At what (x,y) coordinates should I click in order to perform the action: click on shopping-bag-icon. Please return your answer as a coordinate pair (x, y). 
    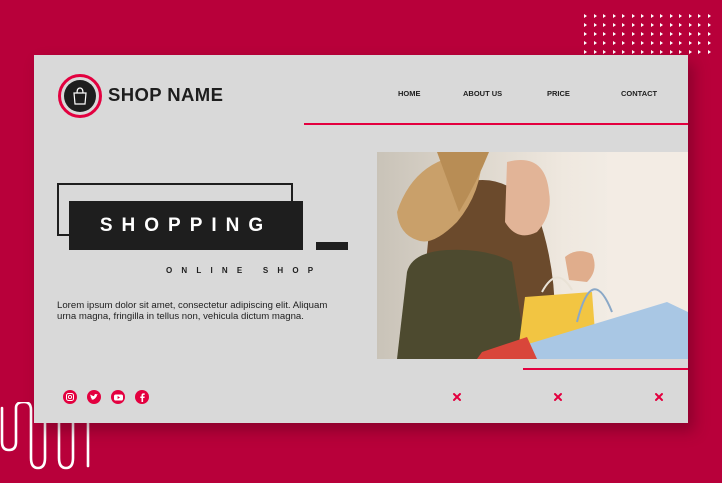
    Looking at the image, I should click on (80, 96).